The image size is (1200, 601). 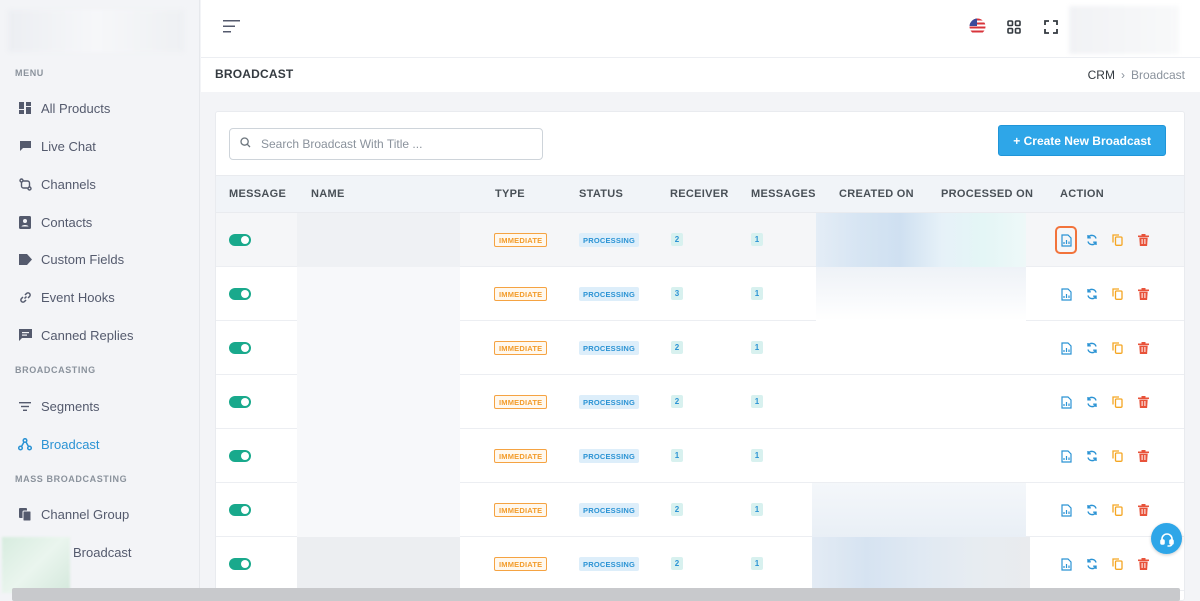 I want to click on language-flag-icon, so click(x=977, y=26).